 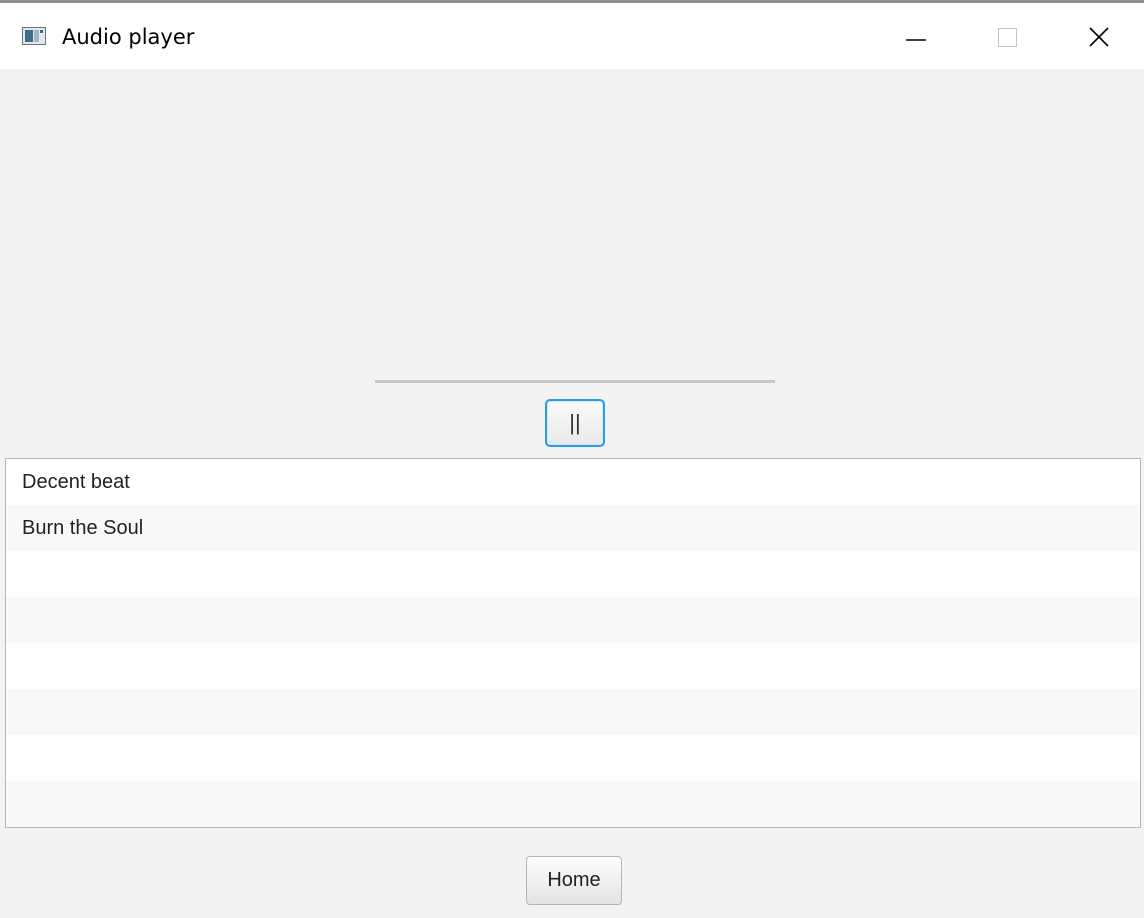 What do you see at coordinates (916, 36) in the screenshot?
I see `minimize-button` at bounding box center [916, 36].